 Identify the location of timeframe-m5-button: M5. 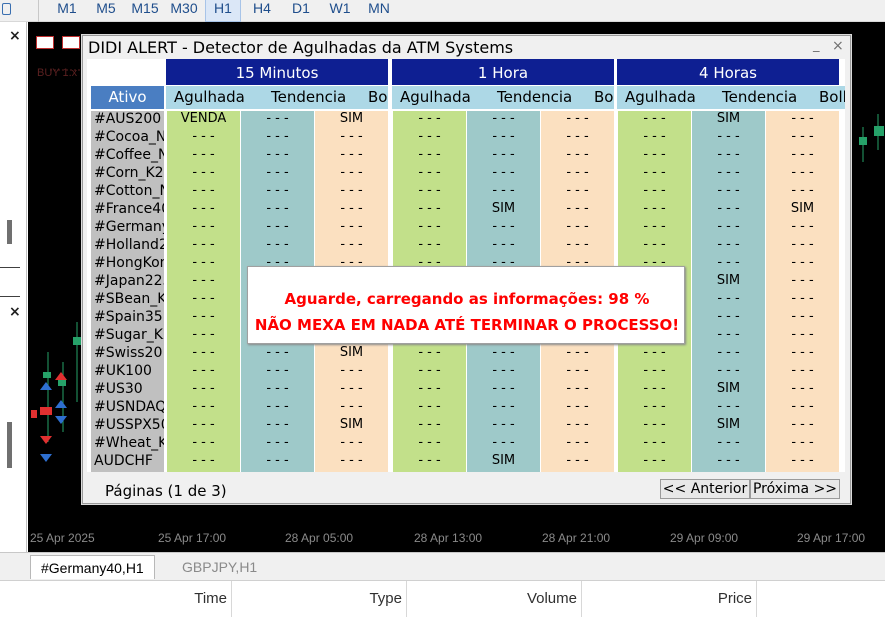
(106, 11).